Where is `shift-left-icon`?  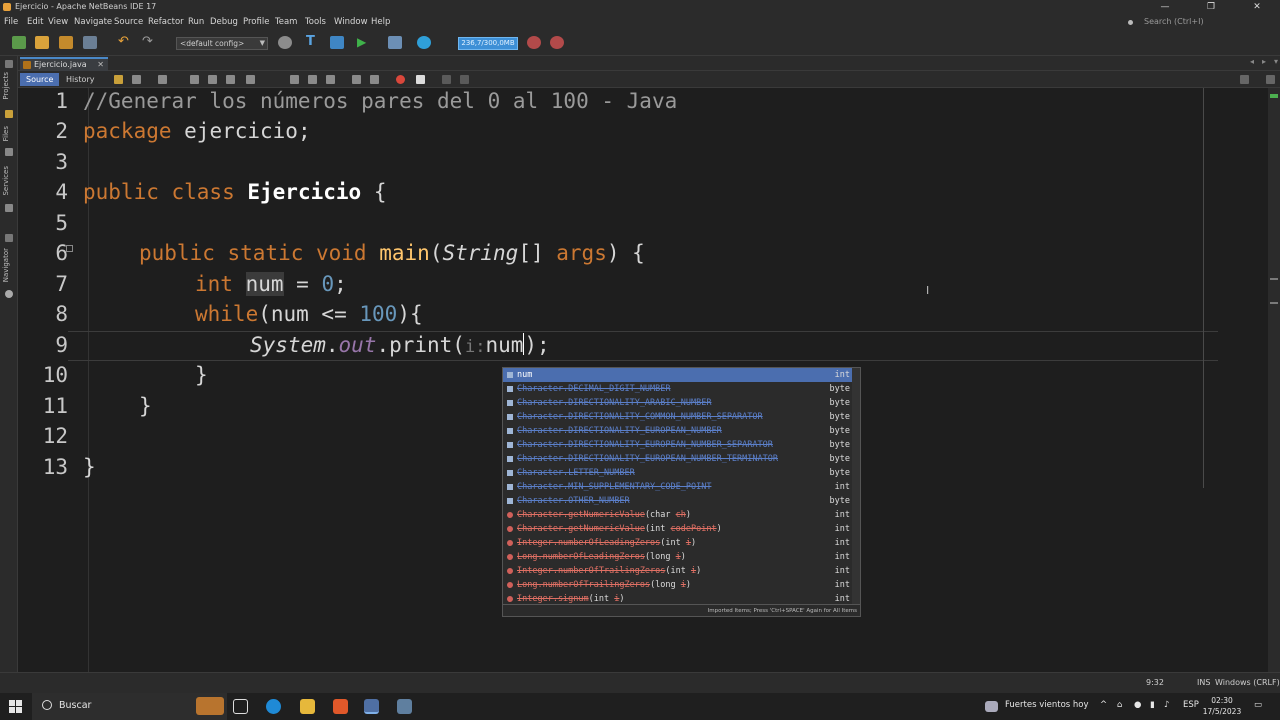
shift-left-icon is located at coordinates (356, 79).